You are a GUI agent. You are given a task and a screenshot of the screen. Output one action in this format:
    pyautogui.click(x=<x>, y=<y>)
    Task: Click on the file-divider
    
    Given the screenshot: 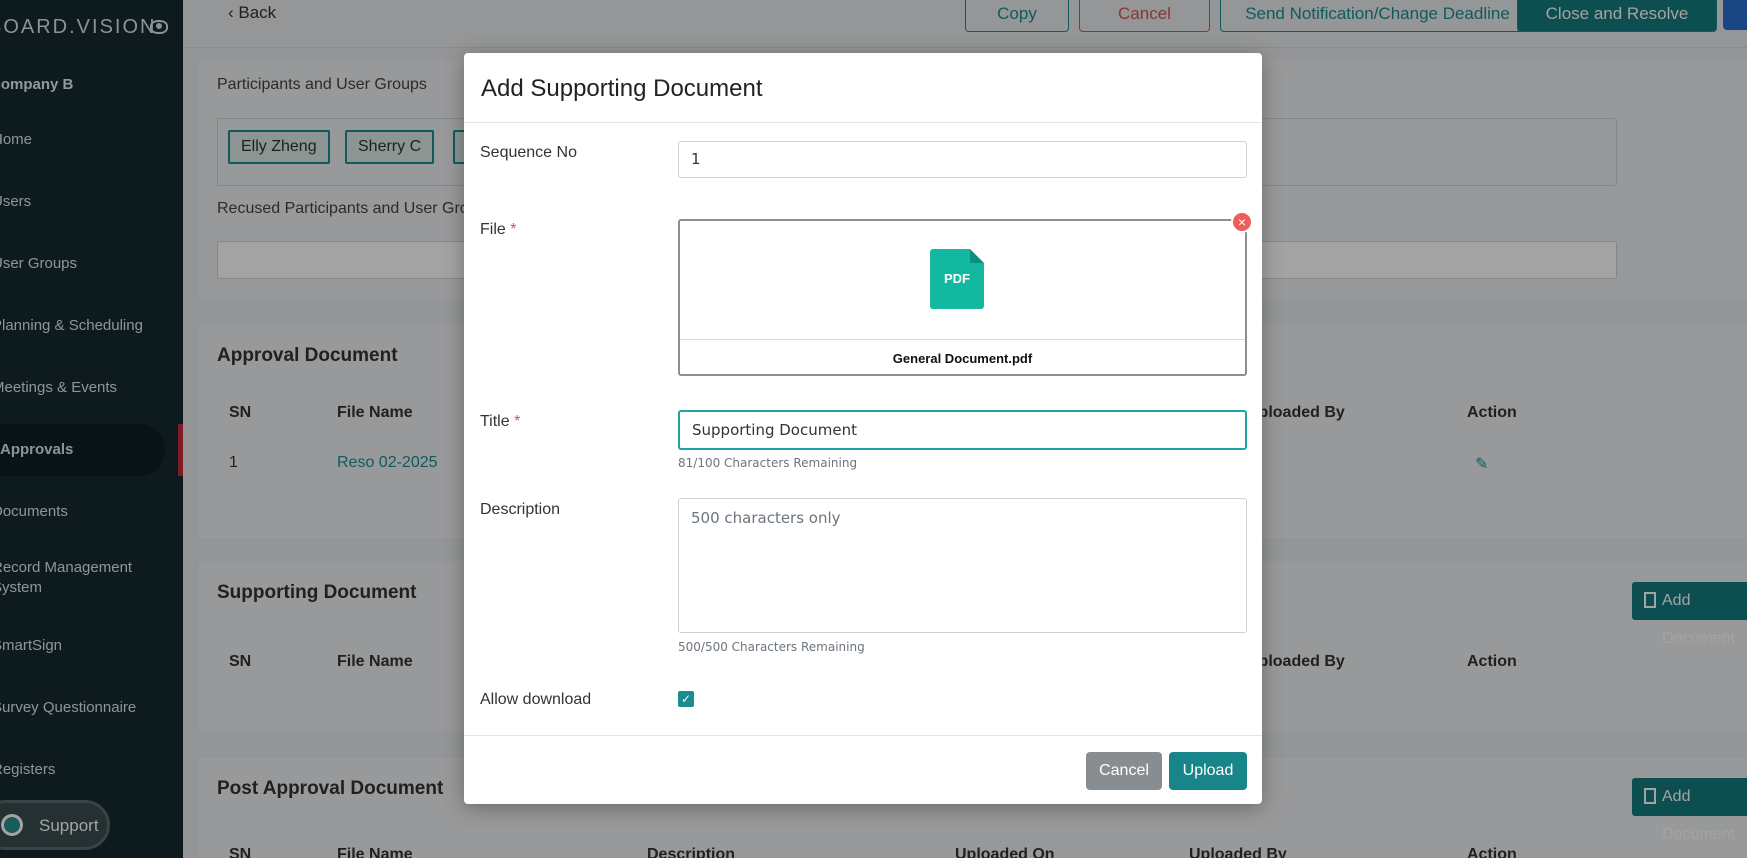 What is the action you would take?
    pyautogui.click(x=962, y=339)
    